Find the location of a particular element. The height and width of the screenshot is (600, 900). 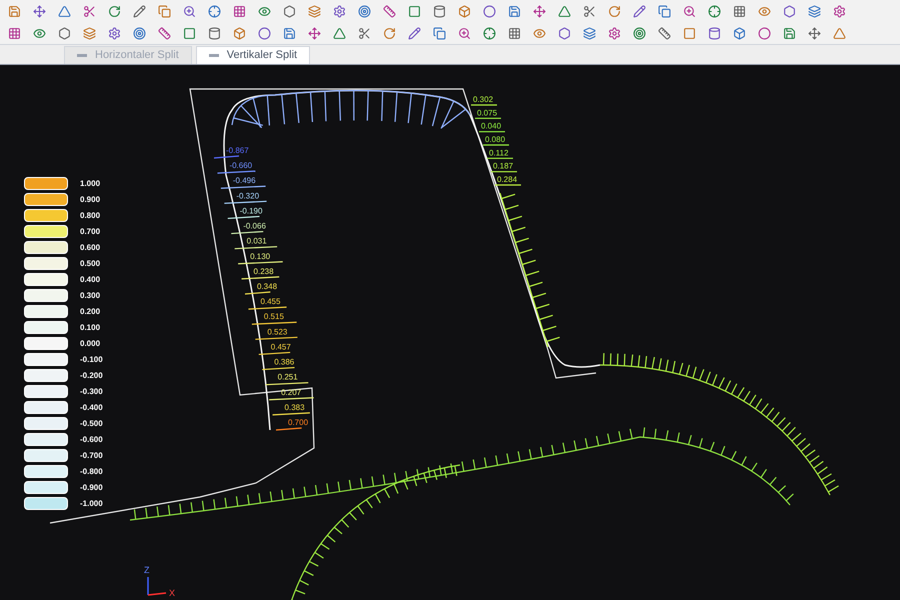

legend-label: 0.100 is located at coordinates (90, 328).